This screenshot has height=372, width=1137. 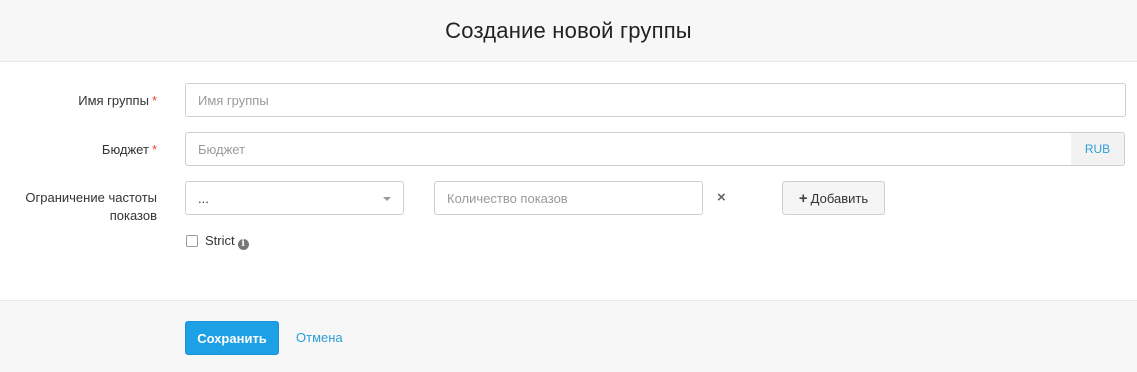 What do you see at coordinates (568, 198) in the screenshot?
I see `impressions-count-input` at bounding box center [568, 198].